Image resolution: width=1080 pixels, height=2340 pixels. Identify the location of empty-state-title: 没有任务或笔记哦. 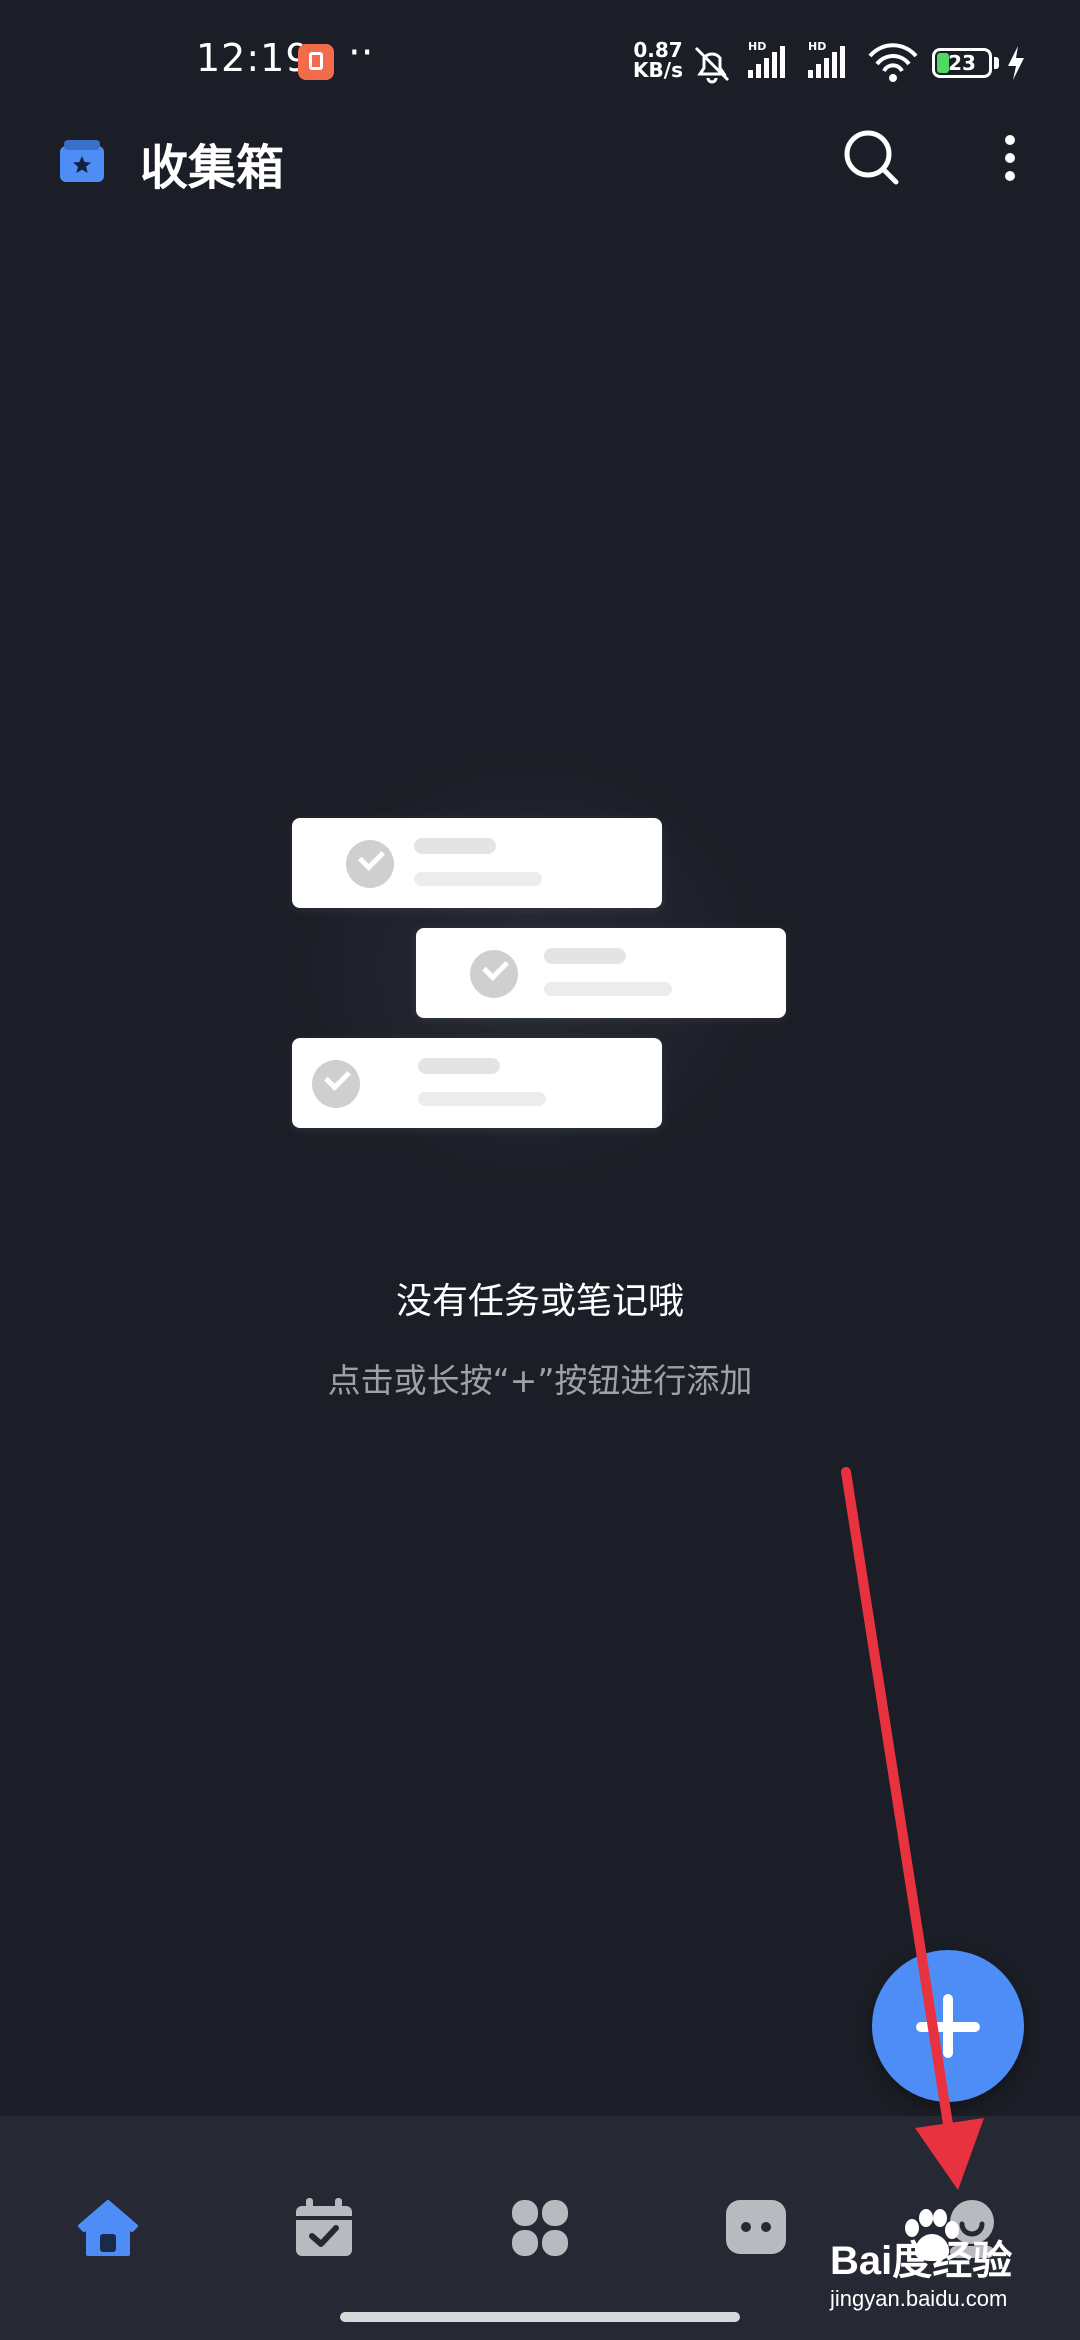
(539, 1301).